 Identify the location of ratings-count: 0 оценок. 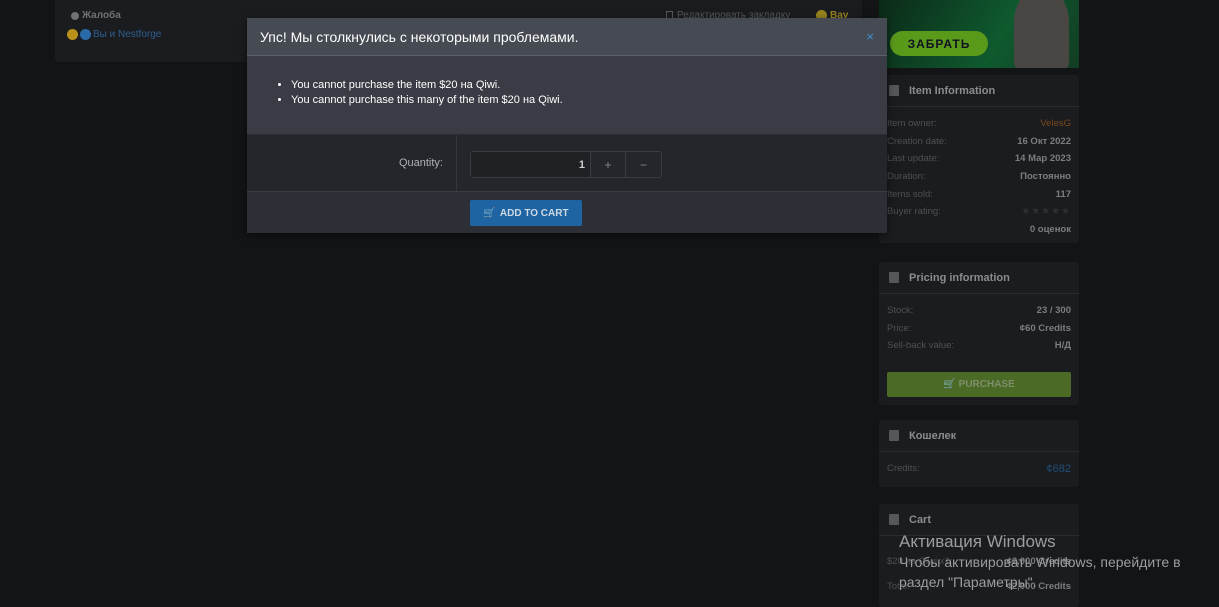
(1050, 229).